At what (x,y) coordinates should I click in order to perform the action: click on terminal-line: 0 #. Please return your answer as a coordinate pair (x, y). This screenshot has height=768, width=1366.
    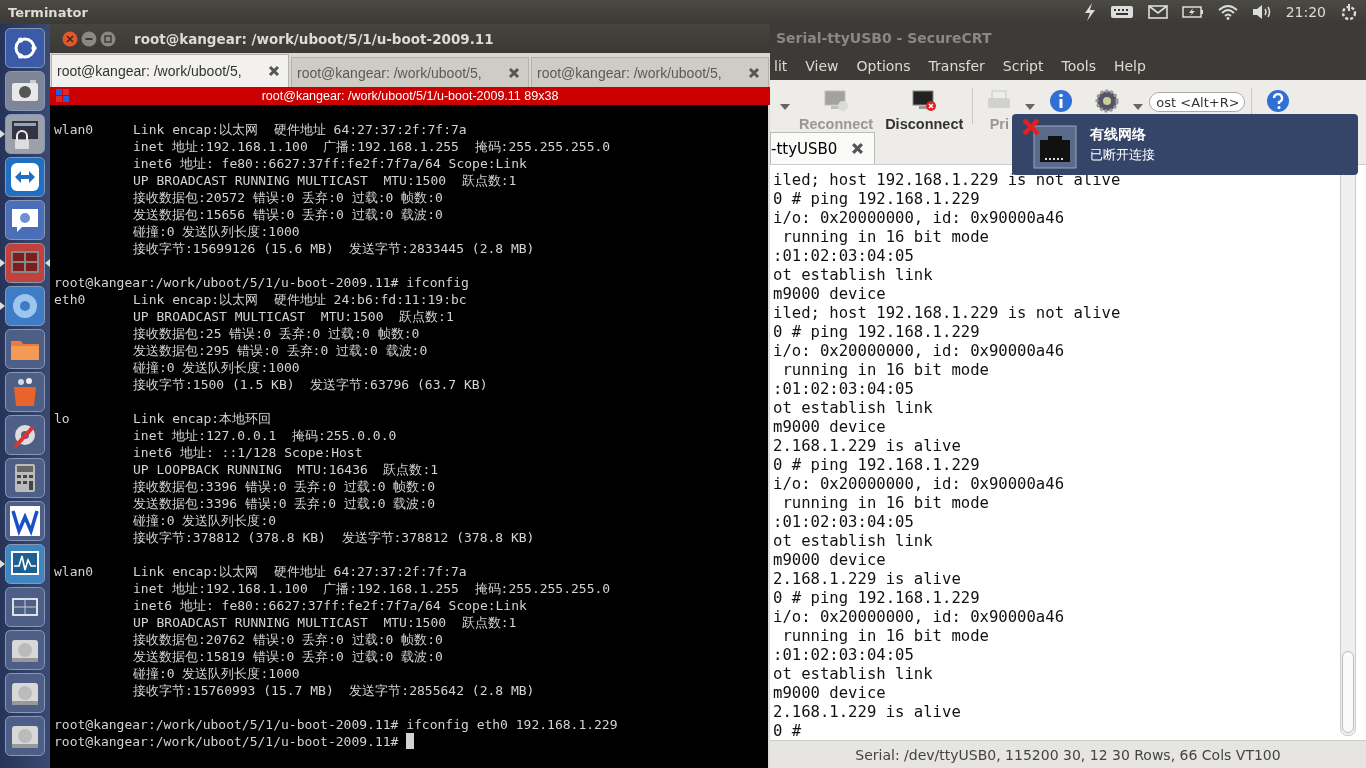
    Looking at the image, I should click on (788, 731).